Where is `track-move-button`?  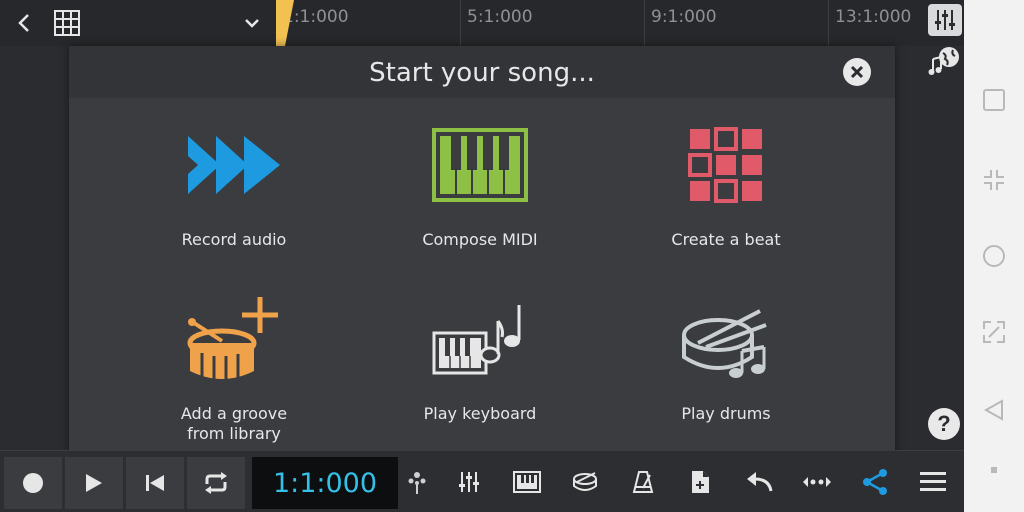
track-move-button is located at coordinates (817, 482).